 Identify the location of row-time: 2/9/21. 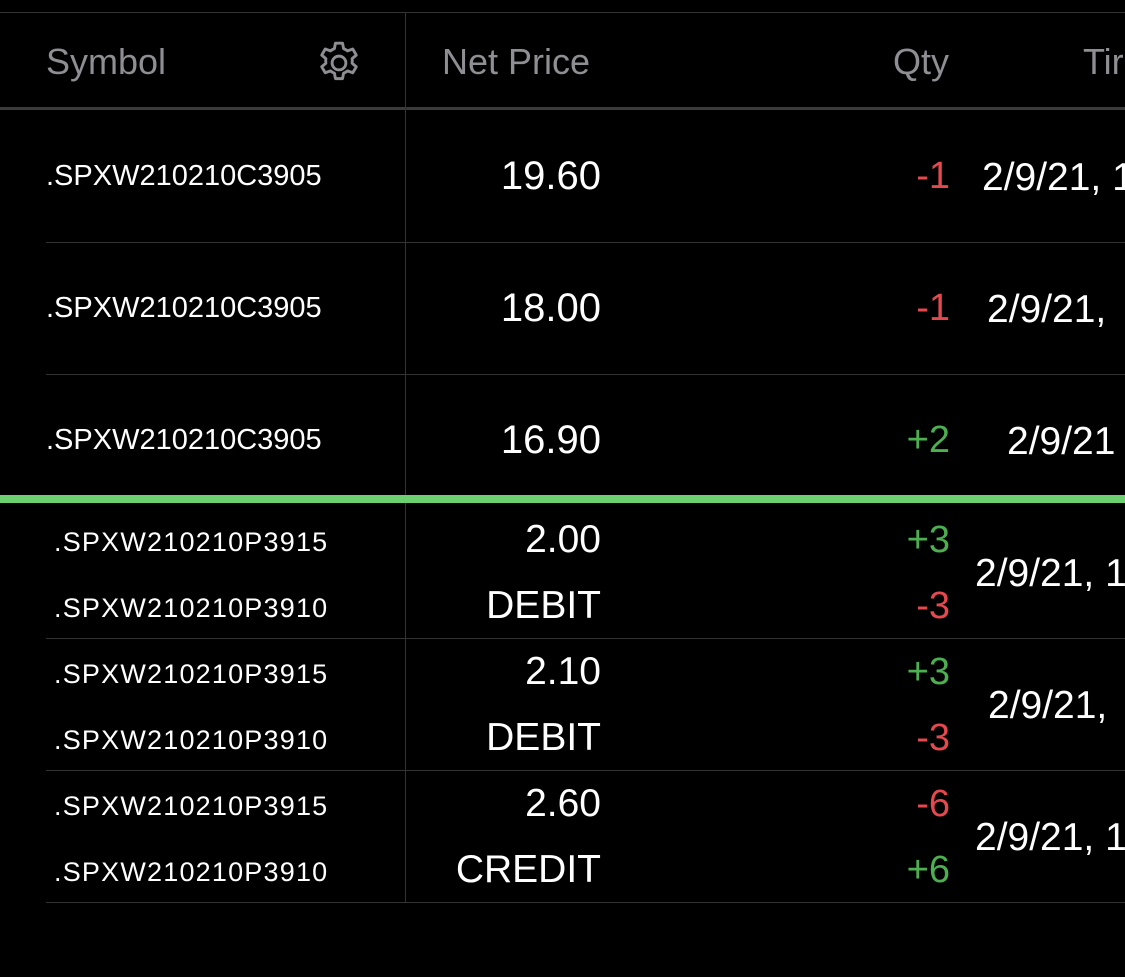
(1061, 441).